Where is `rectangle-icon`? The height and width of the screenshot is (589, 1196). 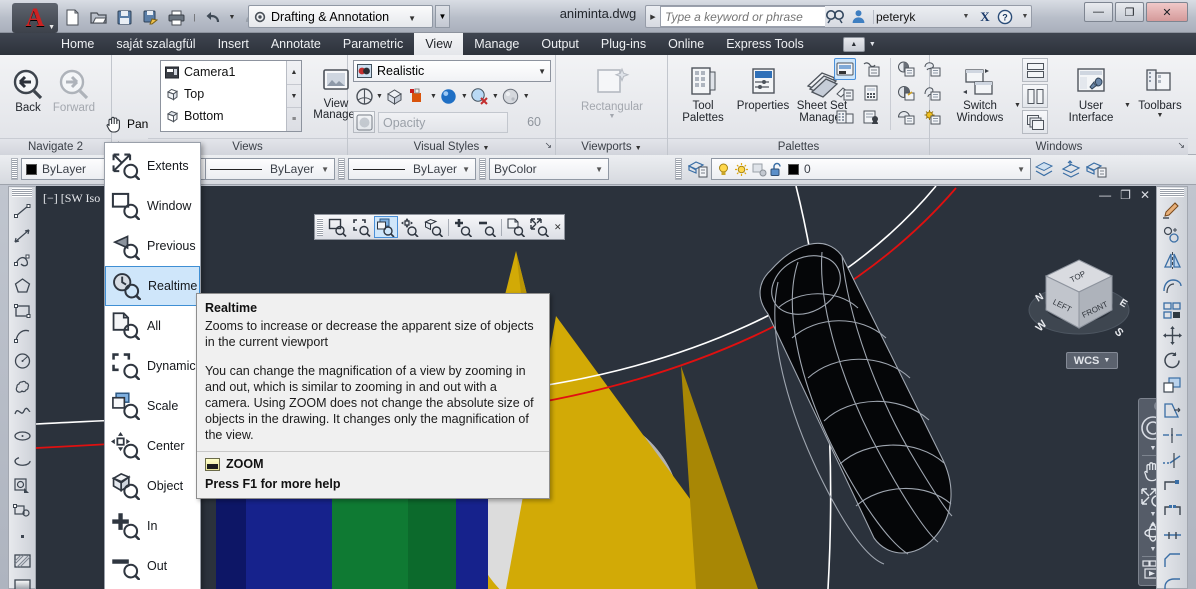
rectangle-icon is located at coordinates (22, 310).